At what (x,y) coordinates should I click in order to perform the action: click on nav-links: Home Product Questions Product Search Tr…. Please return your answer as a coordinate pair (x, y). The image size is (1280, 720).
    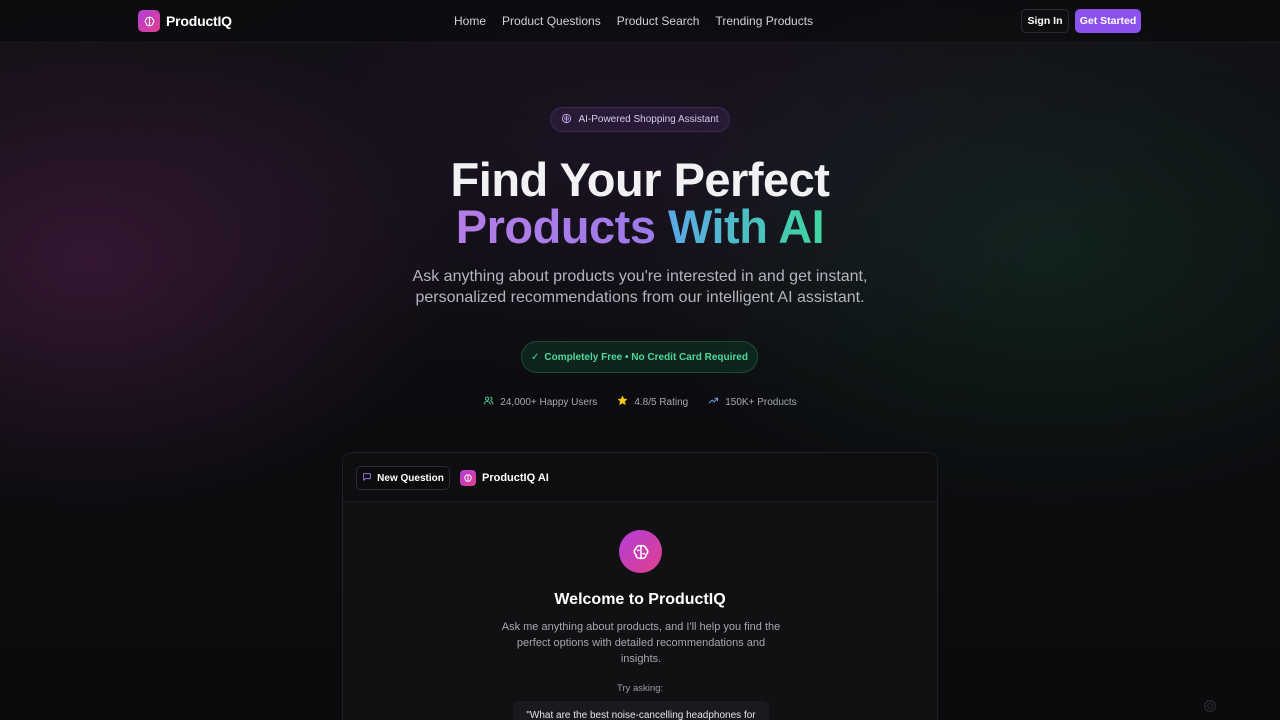
    Looking at the image, I should click on (633, 21).